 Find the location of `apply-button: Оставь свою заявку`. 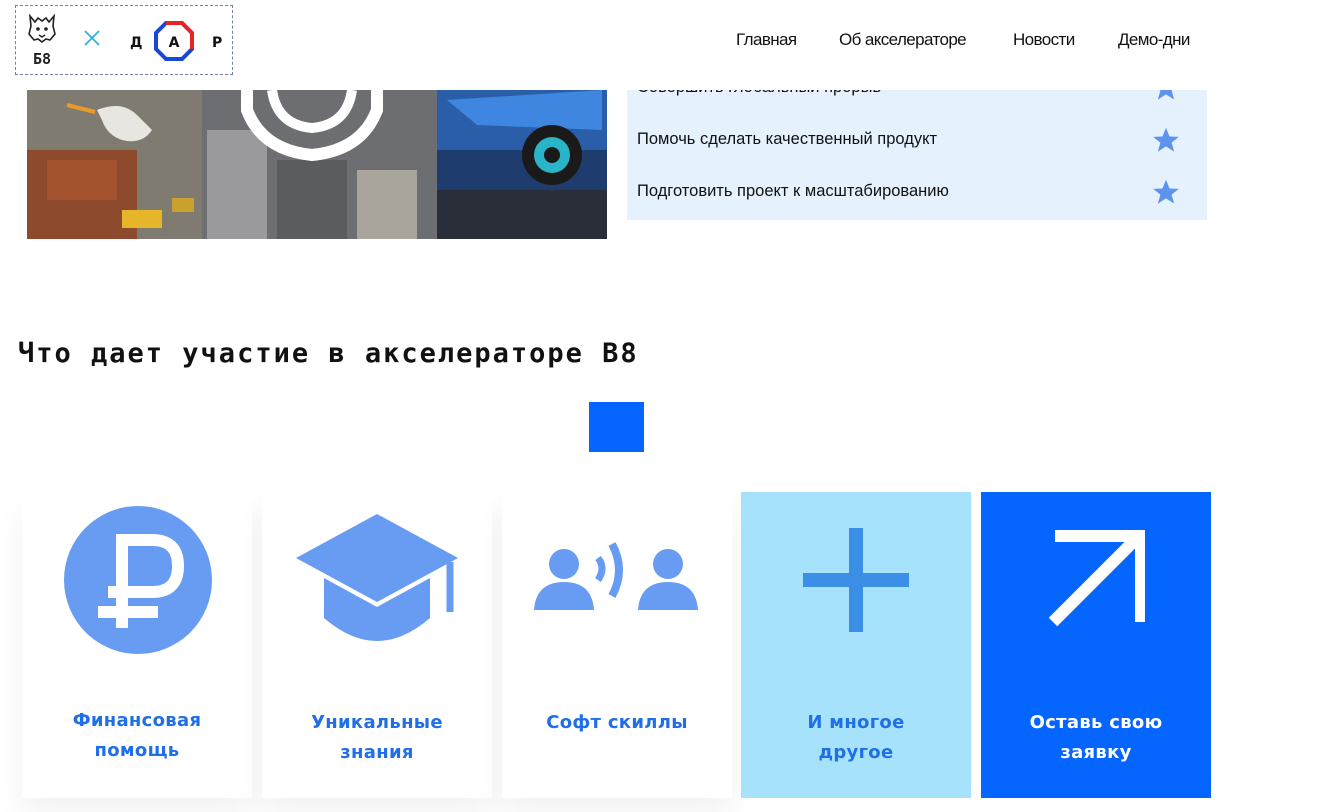

apply-button: Оставь свою заявку is located at coordinates (1096, 645).